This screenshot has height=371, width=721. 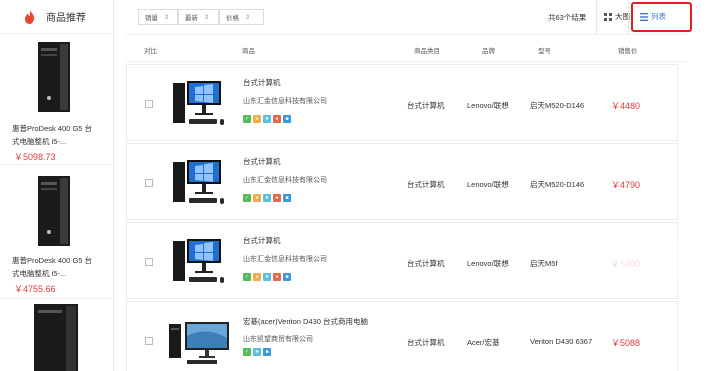 I want to click on sort-price-button: 价格 ⇕, so click(x=241, y=17).